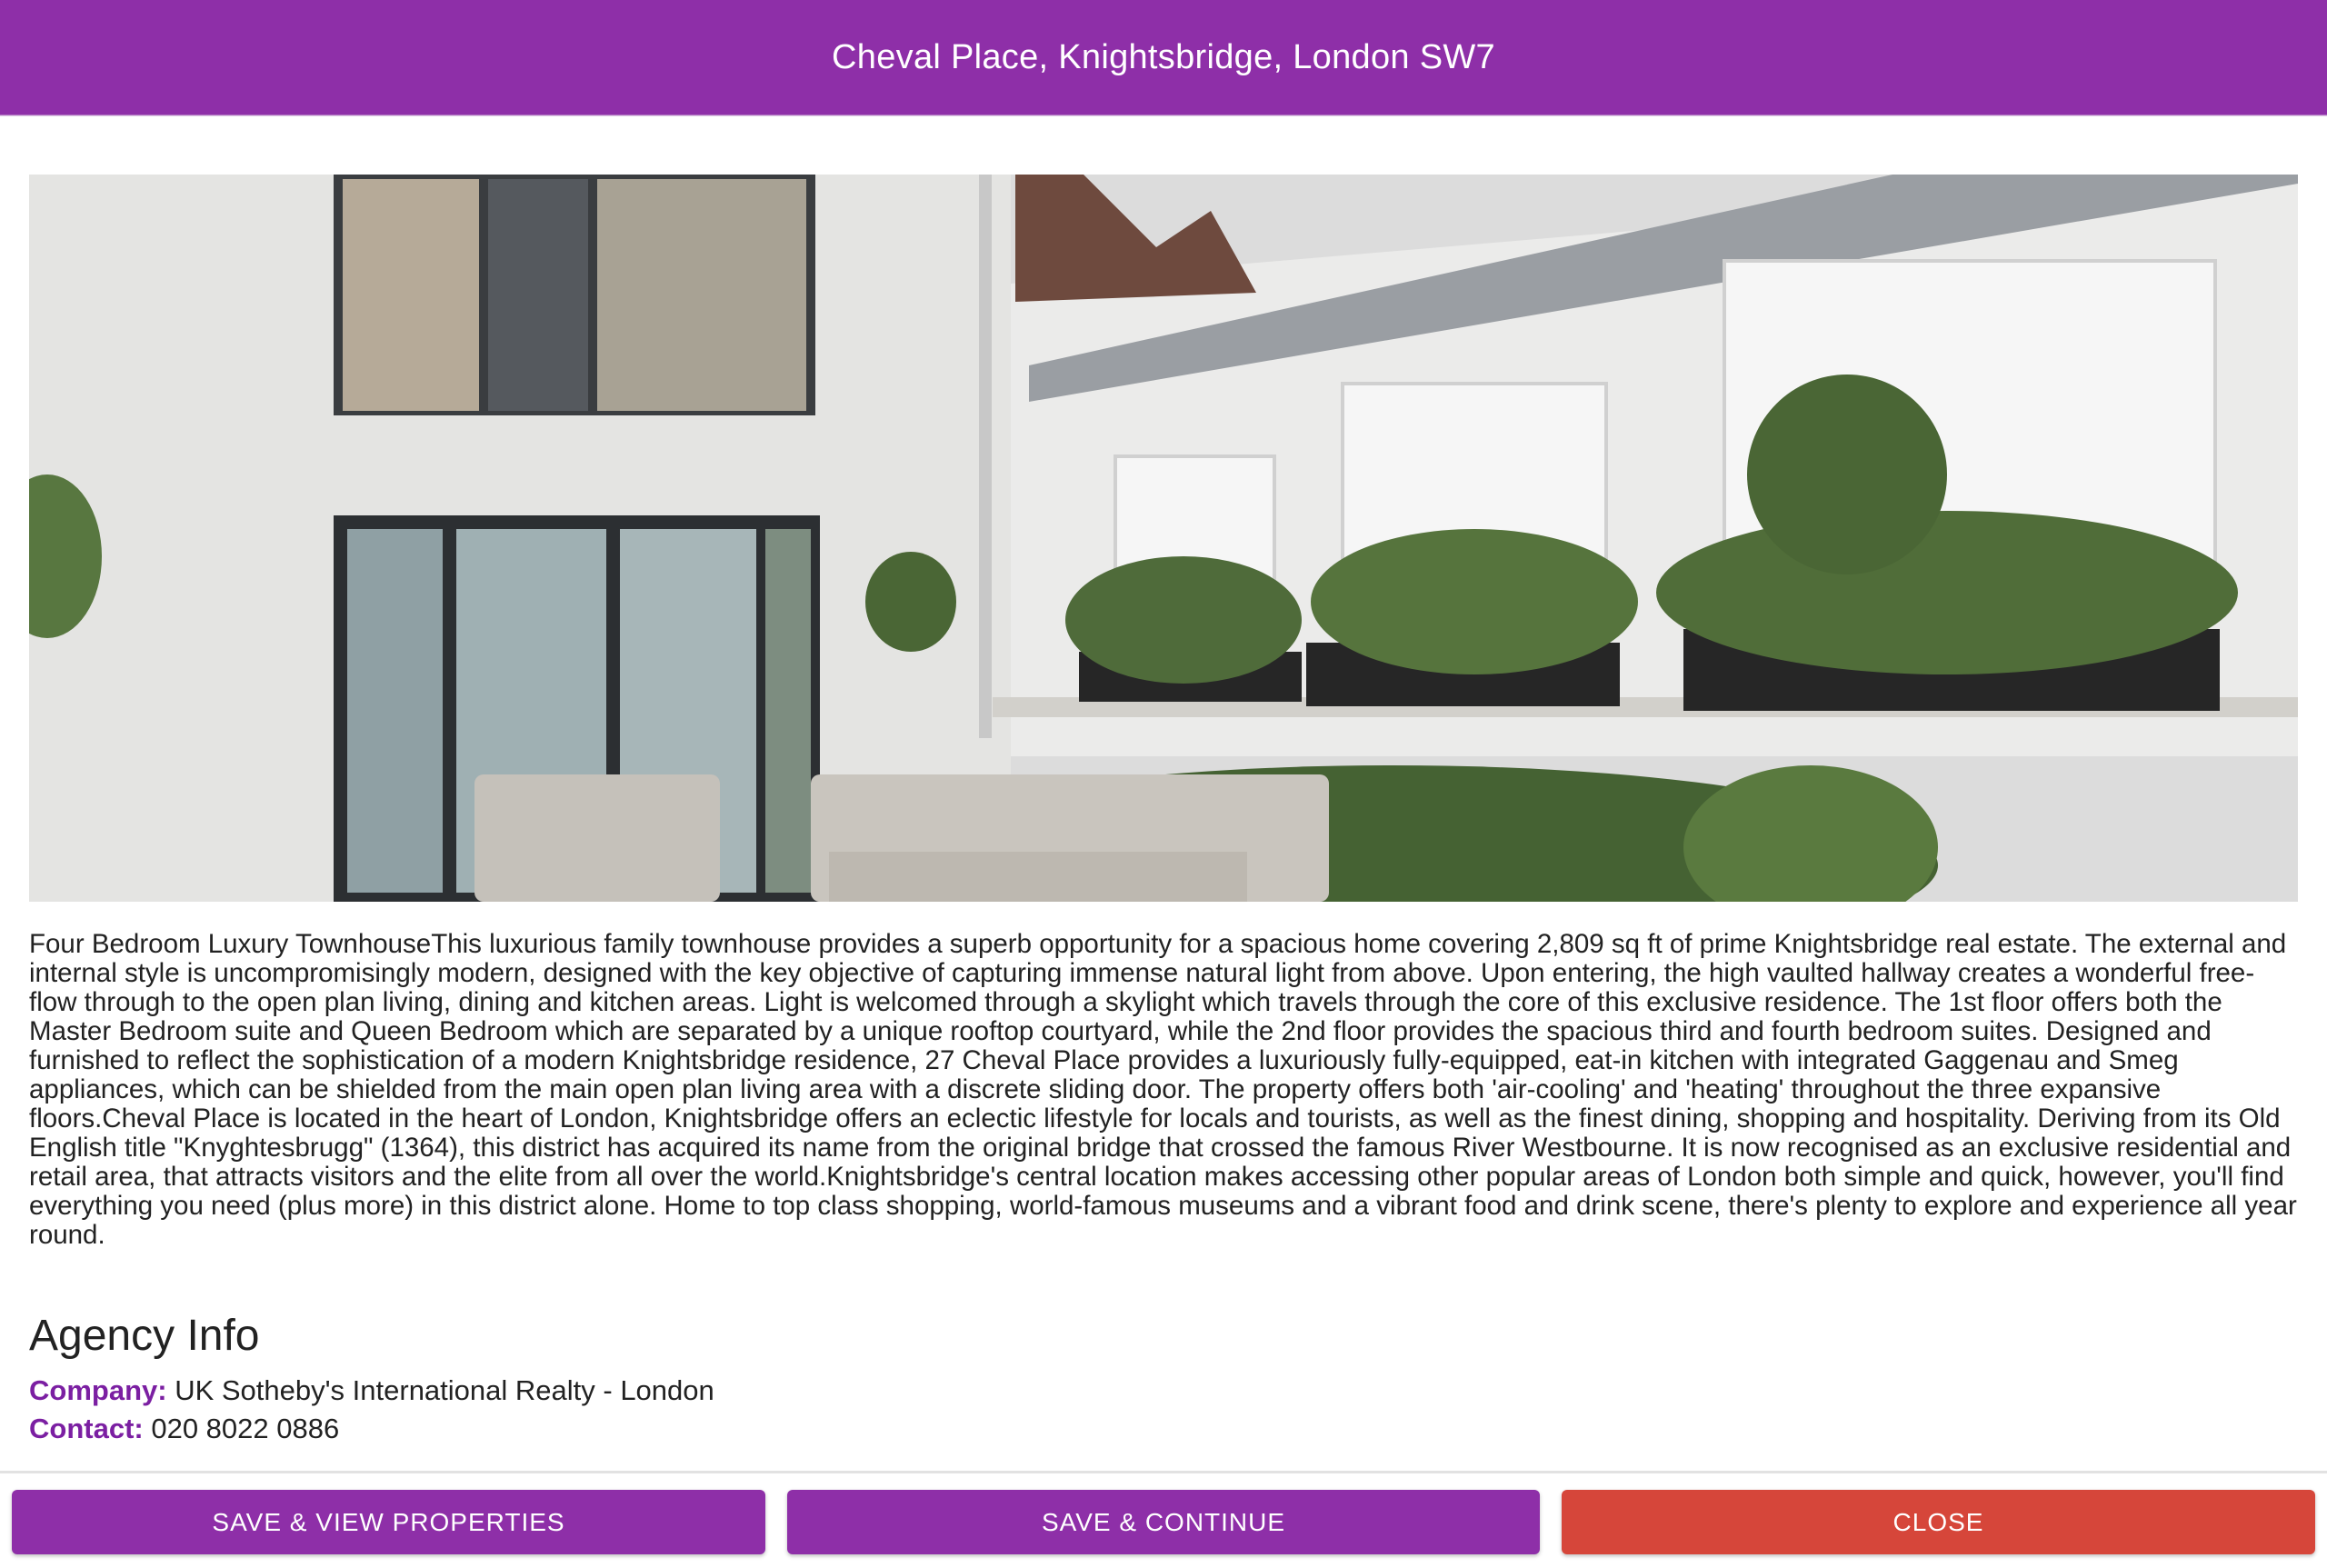  What do you see at coordinates (86, 1429) in the screenshot?
I see `contact-label: Contact:` at bounding box center [86, 1429].